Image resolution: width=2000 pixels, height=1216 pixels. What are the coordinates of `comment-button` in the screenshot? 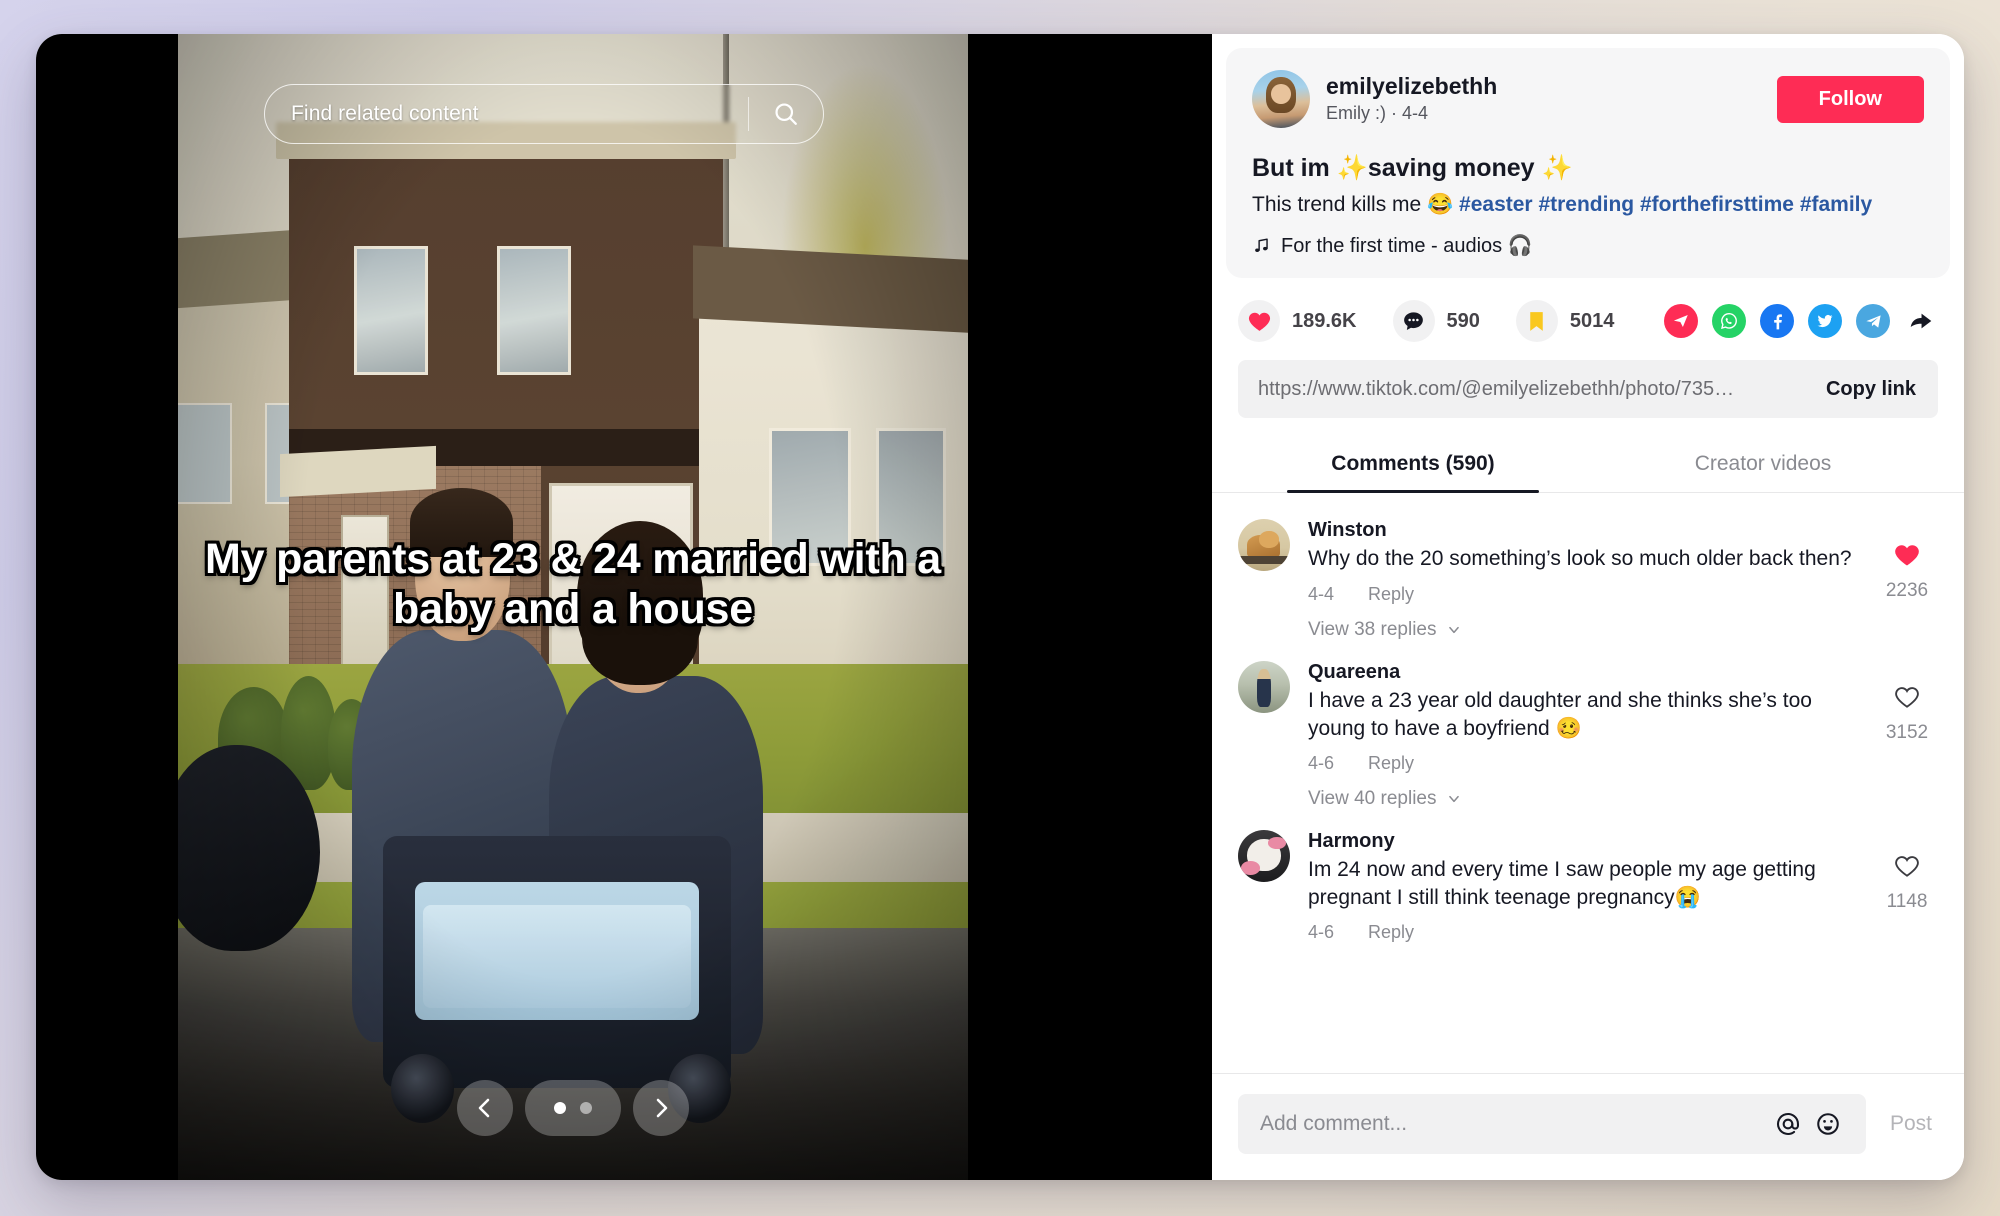 It's located at (1413, 321).